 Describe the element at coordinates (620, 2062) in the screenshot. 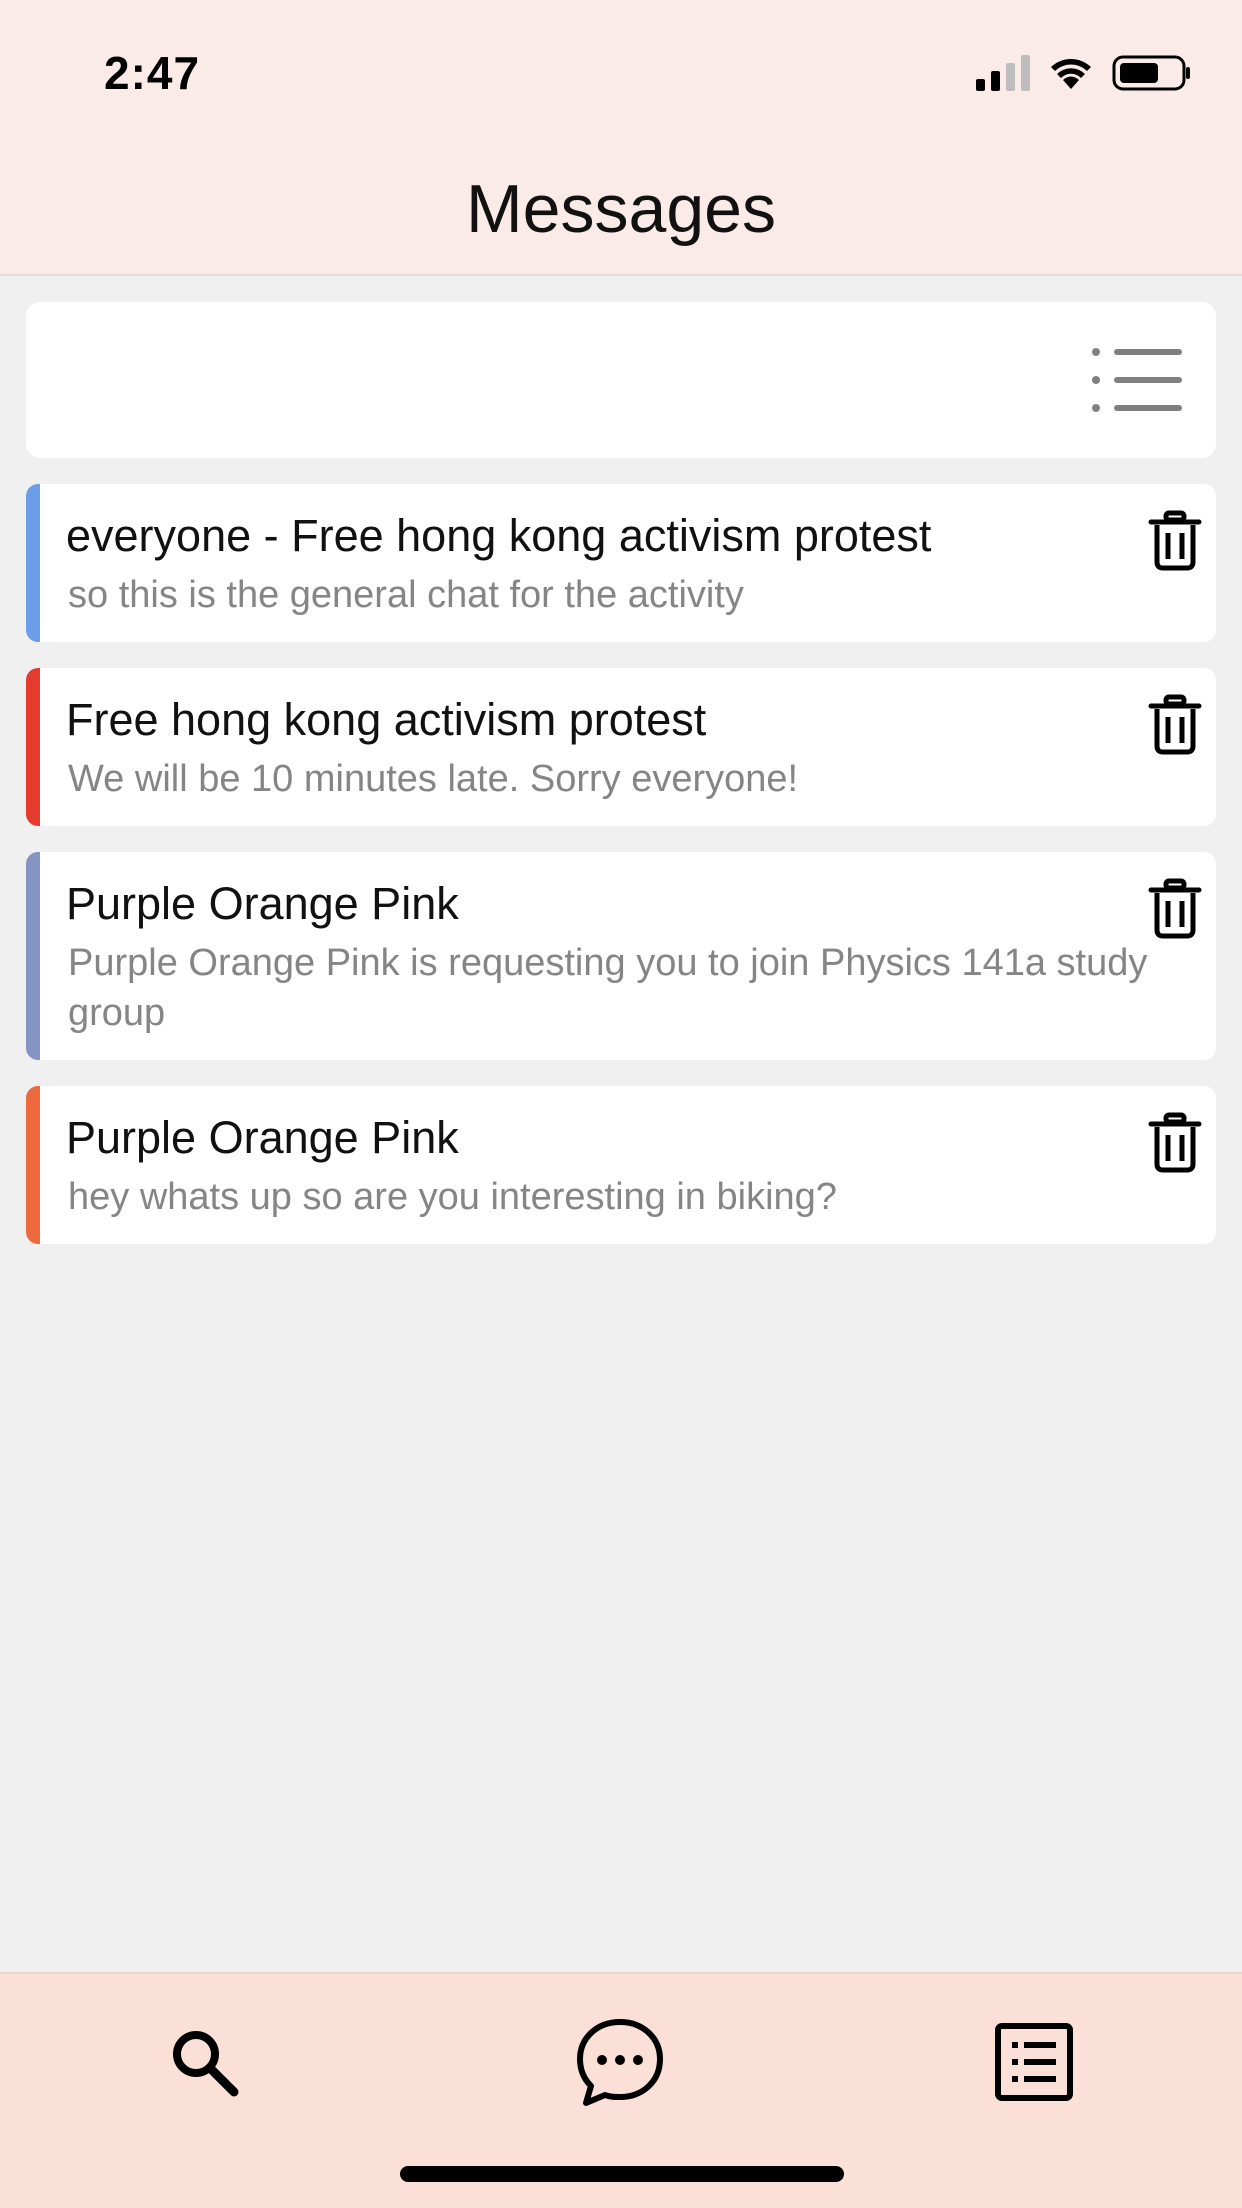

I see `chat-bubble-icon` at that location.